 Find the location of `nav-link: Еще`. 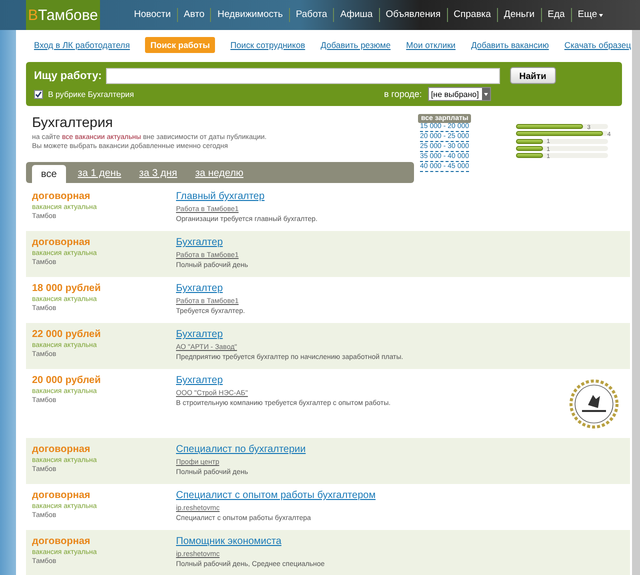

nav-link: Еще is located at coordinates (590, 15).